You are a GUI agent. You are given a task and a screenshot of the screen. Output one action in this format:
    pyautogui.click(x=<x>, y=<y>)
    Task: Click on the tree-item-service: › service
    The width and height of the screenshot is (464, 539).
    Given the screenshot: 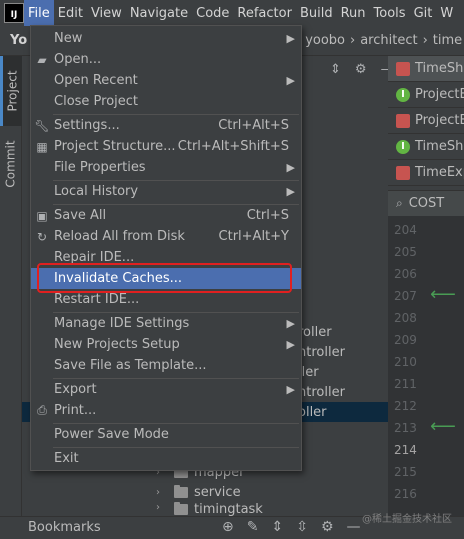 What is the action you would take?
    pyautogui.click(x=256, y=492)
    